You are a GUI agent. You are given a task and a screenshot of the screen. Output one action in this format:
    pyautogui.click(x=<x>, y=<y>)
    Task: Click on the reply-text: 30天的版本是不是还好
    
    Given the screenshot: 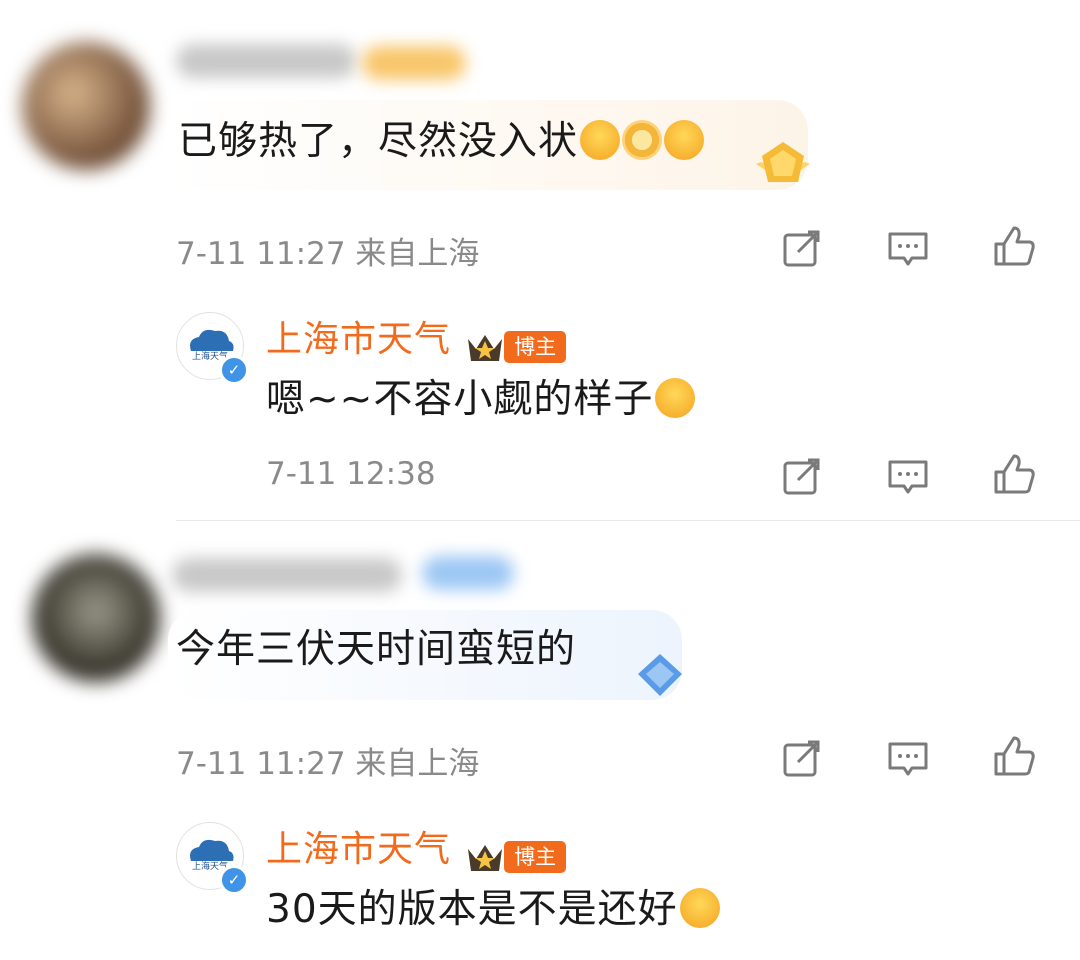 What is the action you would take?
    pyautogui.click(x=493, y=906)
    